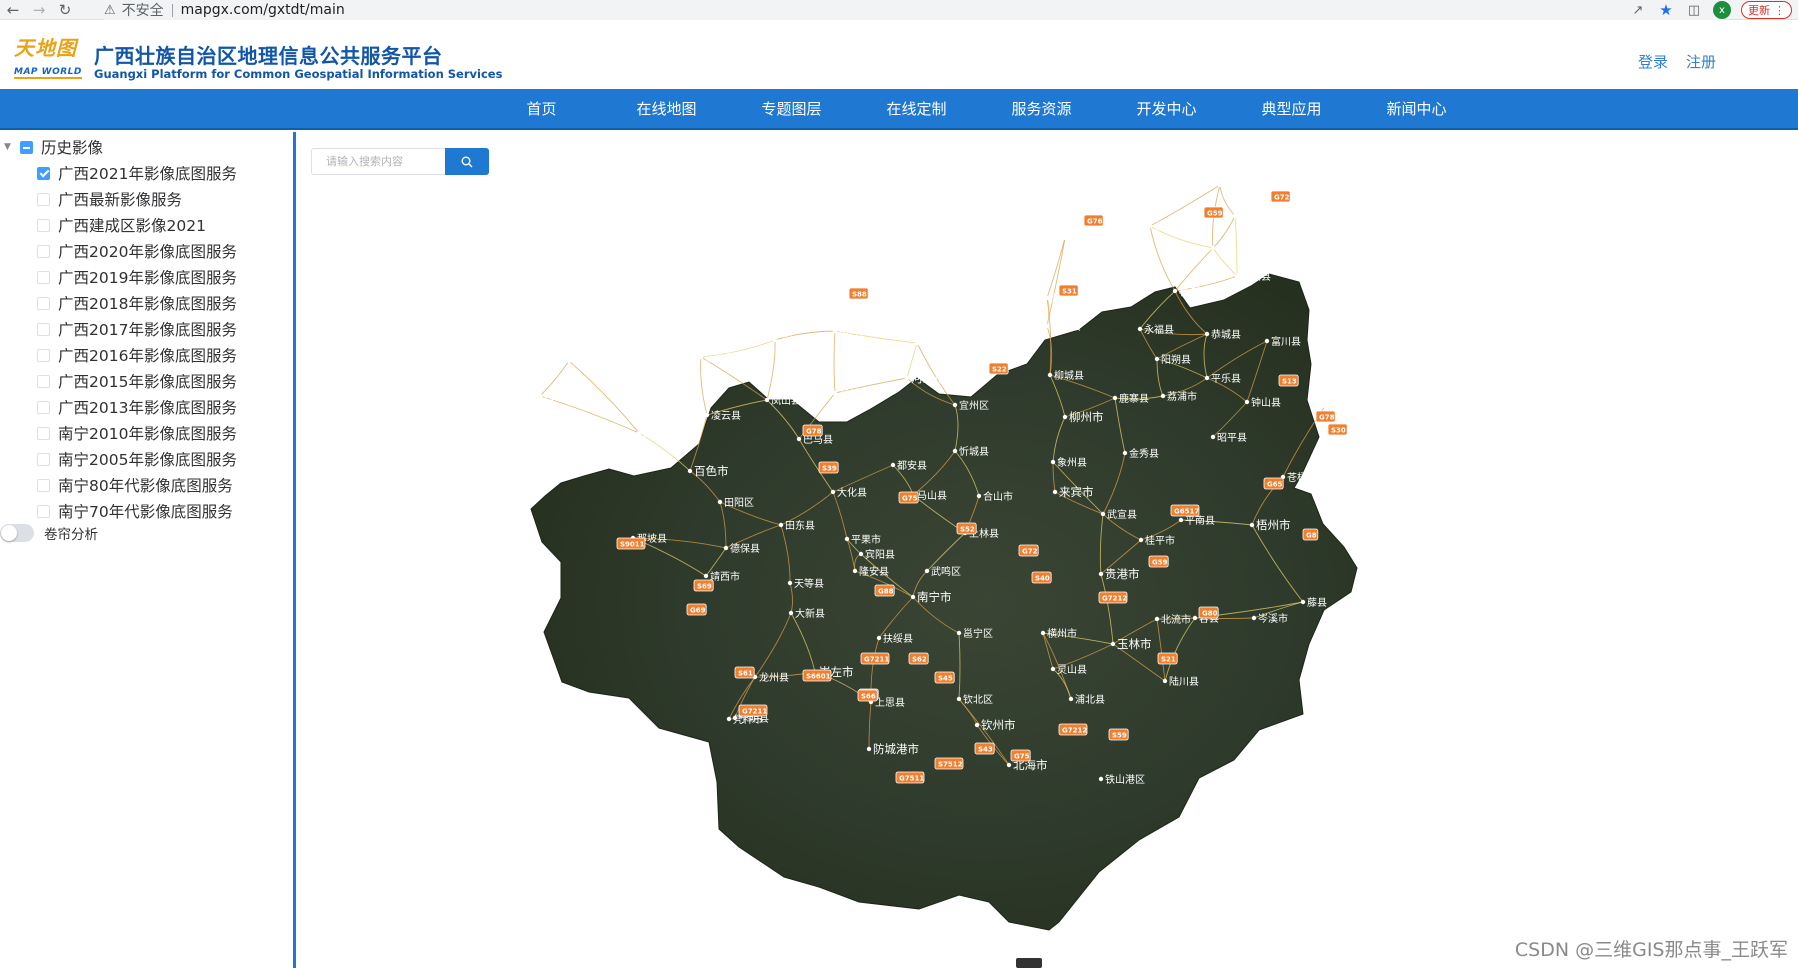  I want to click on place-label: 象州县, so click(1072, 463).